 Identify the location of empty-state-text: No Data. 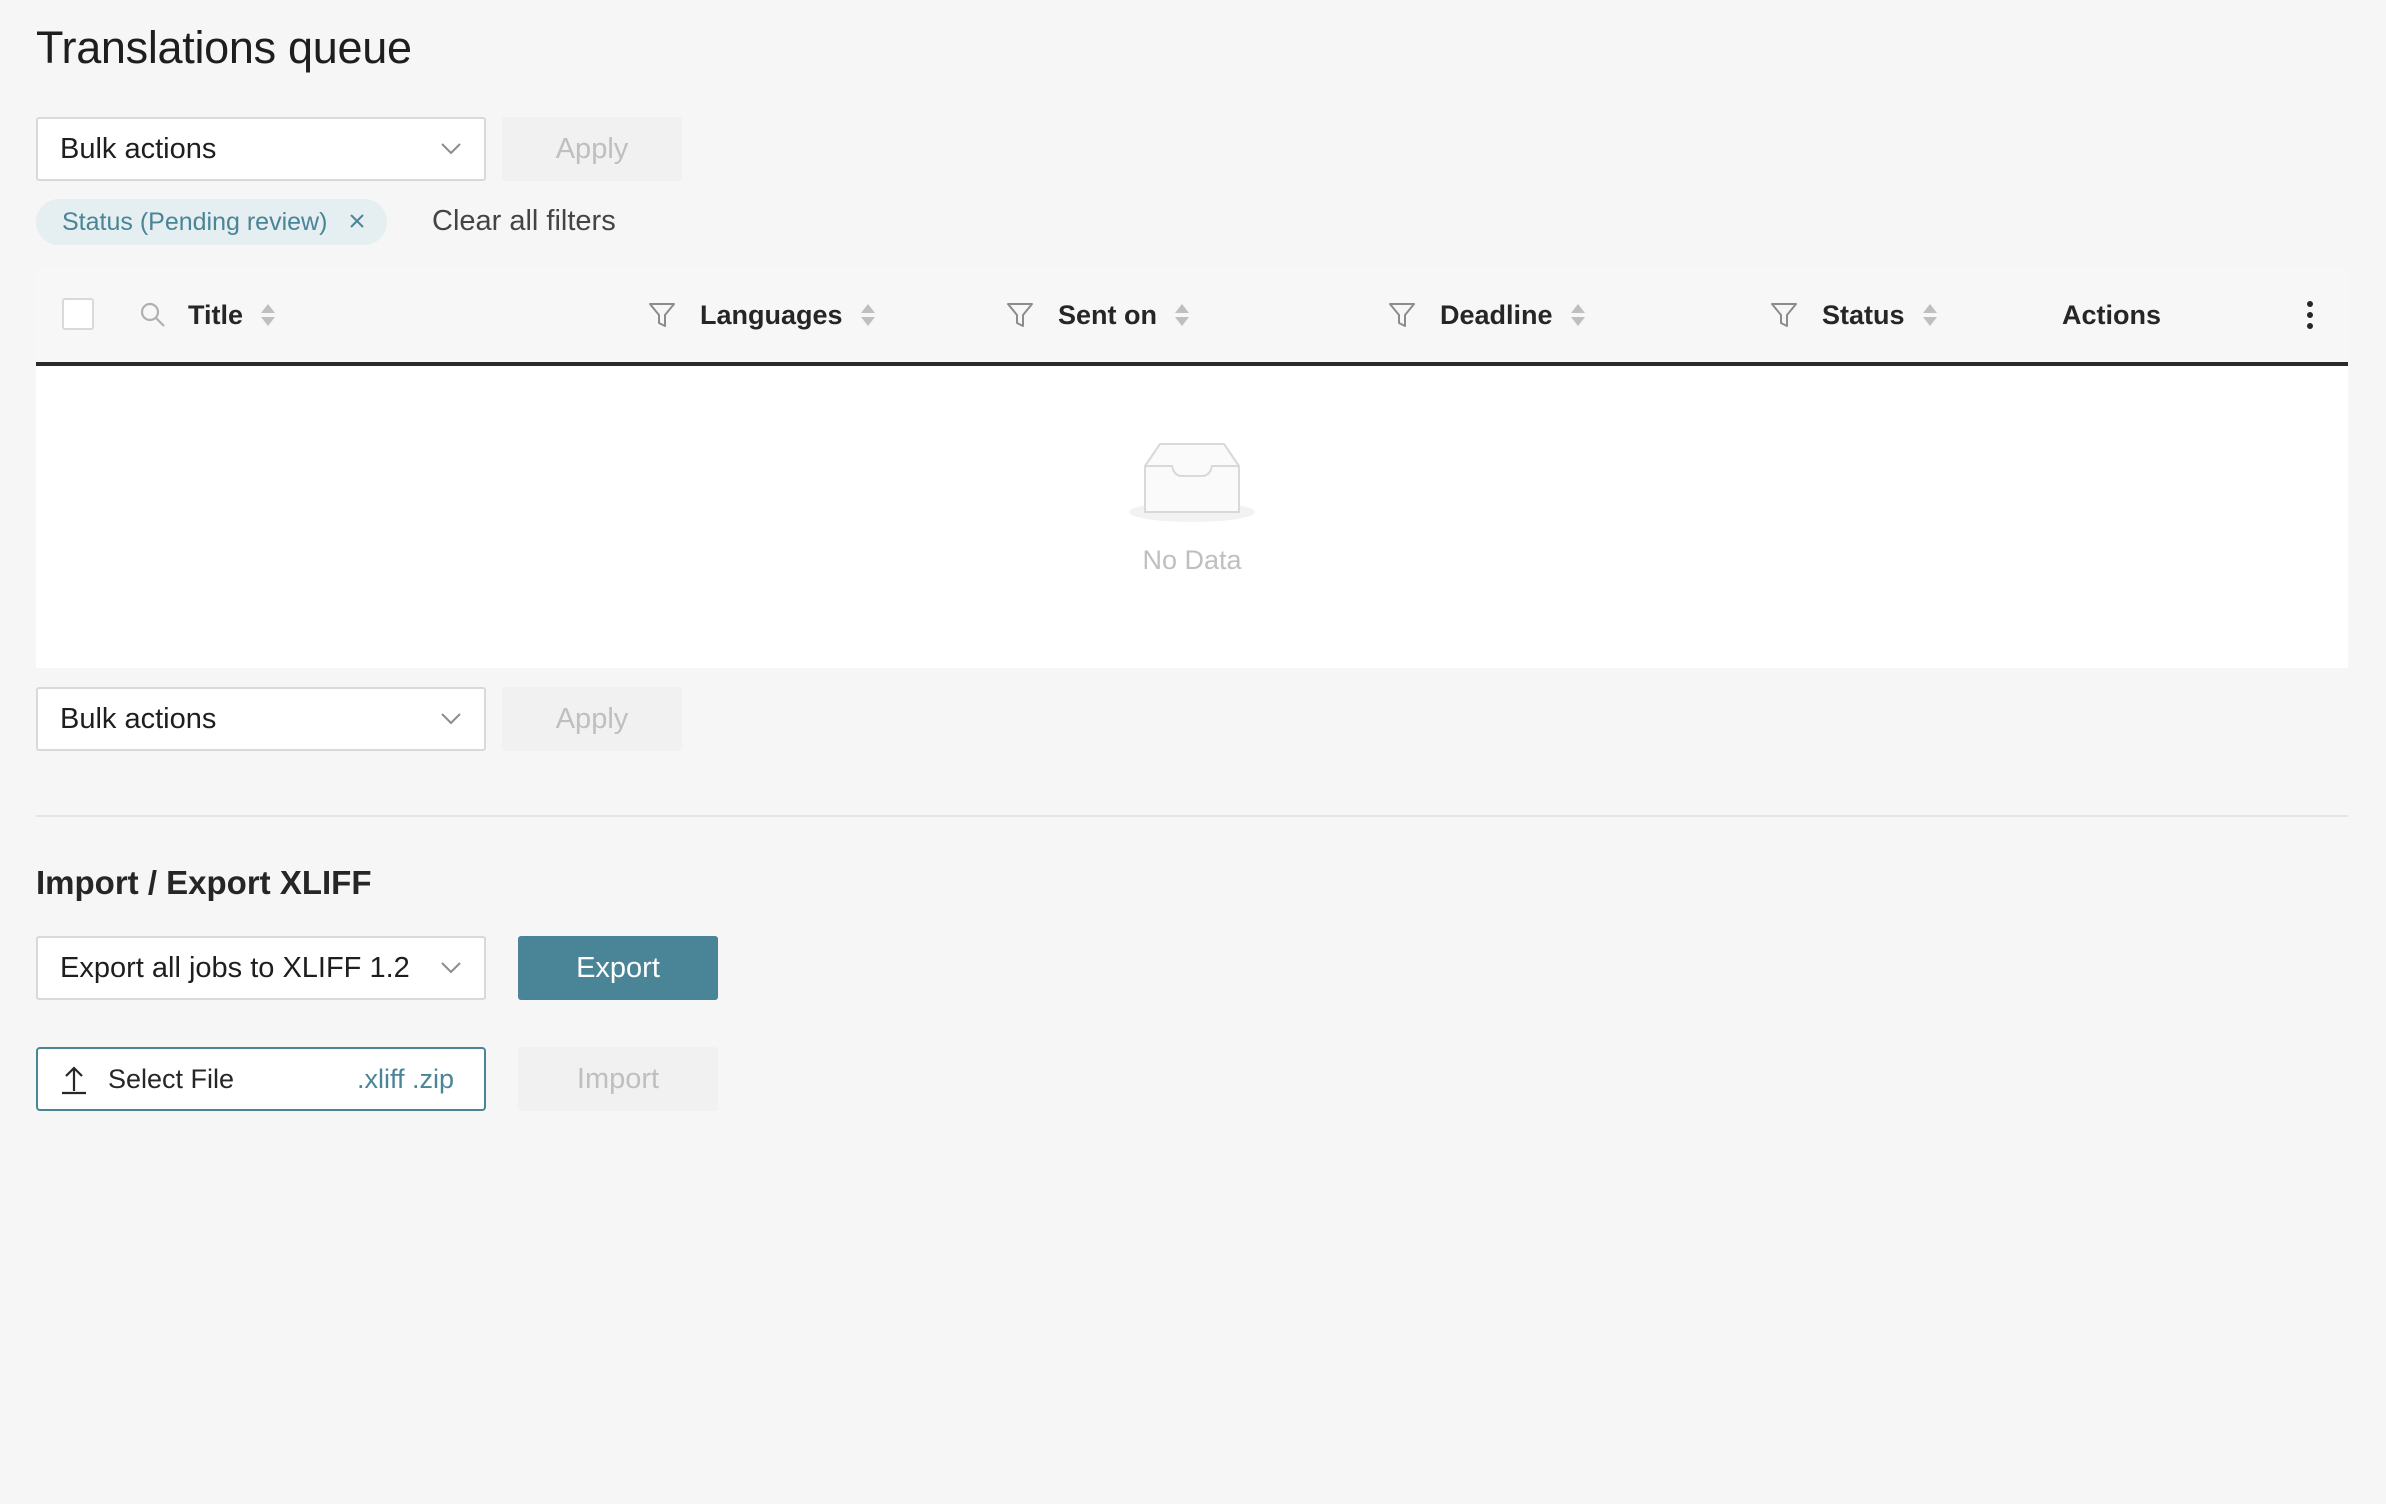
(1192, 560).